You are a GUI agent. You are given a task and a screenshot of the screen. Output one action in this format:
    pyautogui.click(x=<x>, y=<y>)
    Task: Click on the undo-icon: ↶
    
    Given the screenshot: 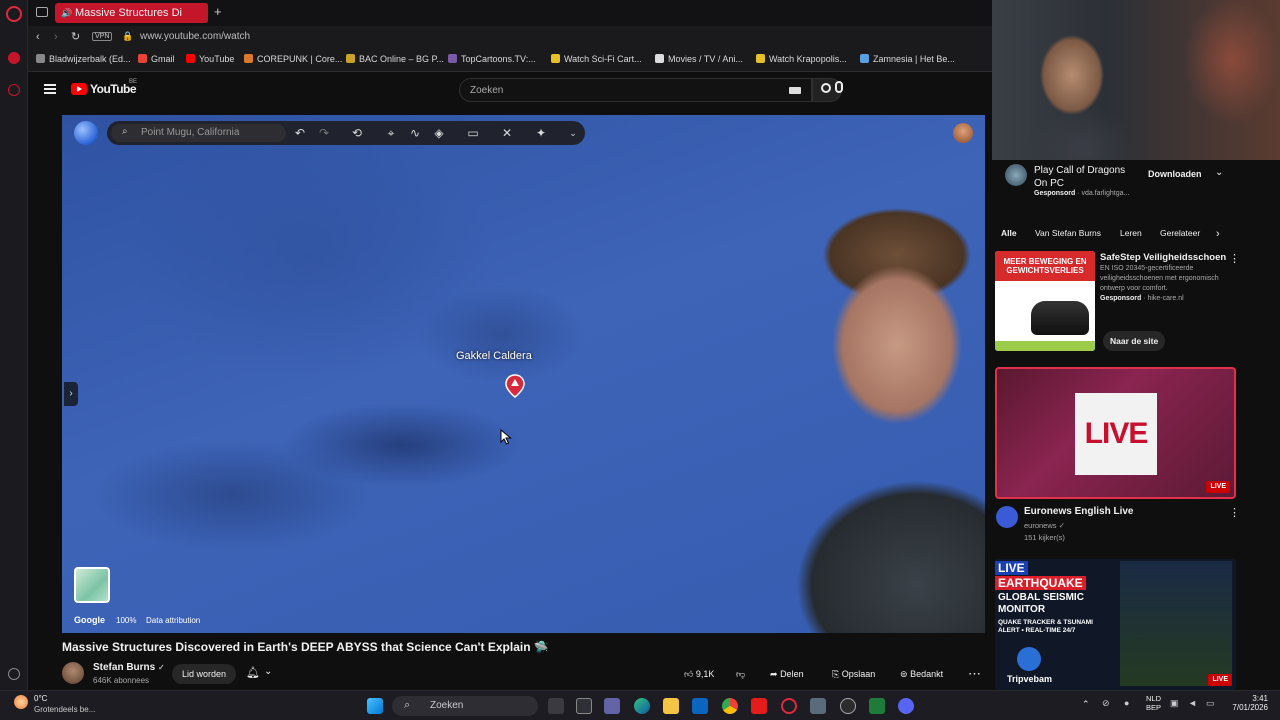 What is the action you would take?
    pyautogui.click(x=300, y=133)
    